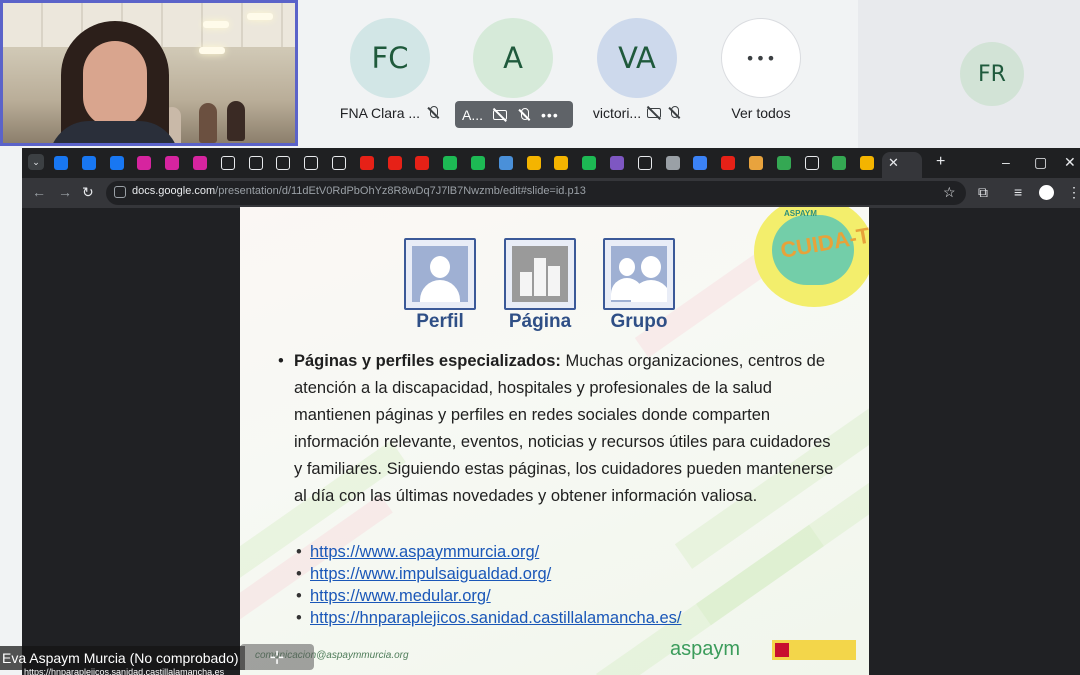  What do you see at coordinates (417, 552) in the screenshot?
I see `link-aspaym-murcia: • https://www.aspaymmurcia.org/` at bounding box center [417, 552].